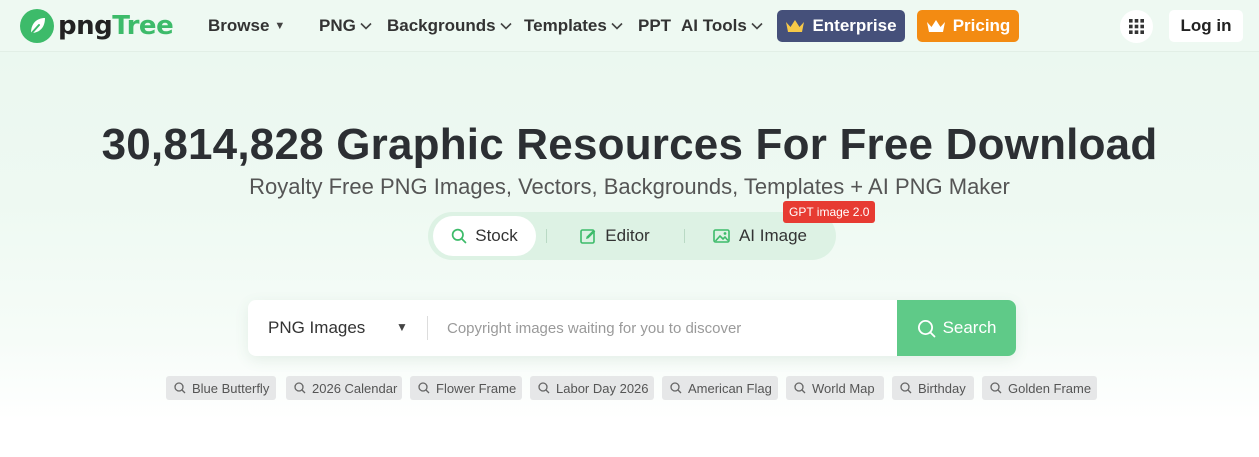 This screenshot has height=457, width=1259. Describe the element at coordinates (1050, 388) in the screenshot. I see `search-tag-label: Golden Frame` at that location.